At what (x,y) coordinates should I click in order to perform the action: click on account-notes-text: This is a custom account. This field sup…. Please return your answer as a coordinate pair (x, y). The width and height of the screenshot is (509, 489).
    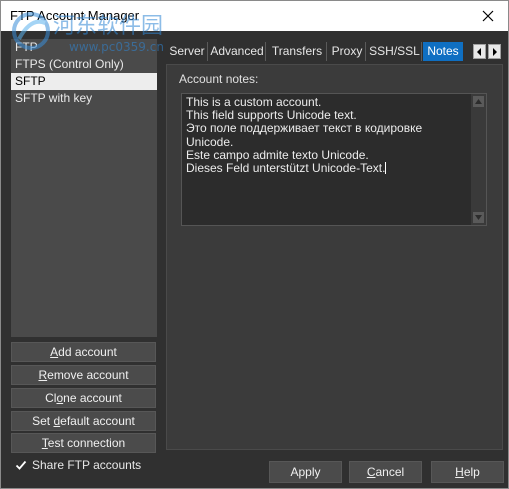
    Looking at the image, I should click on (328, 135).